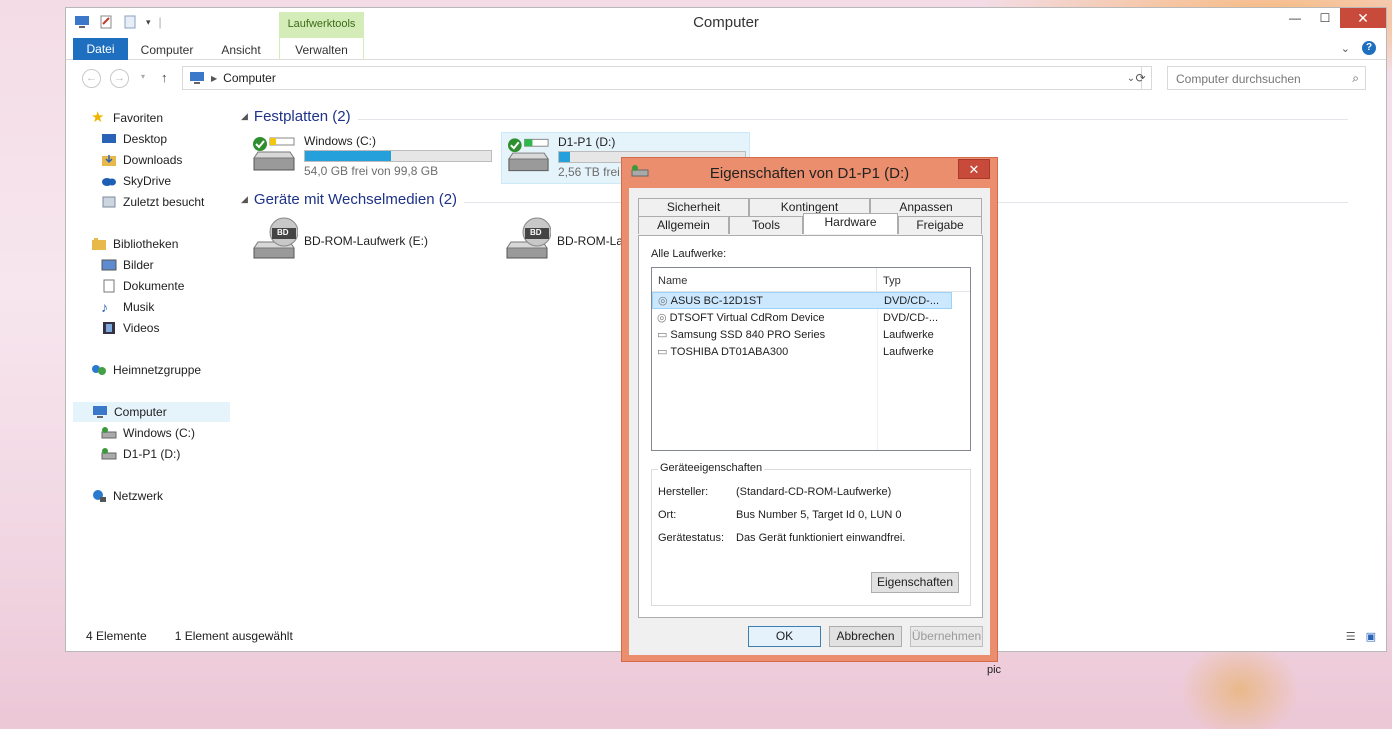  I want to click on manufacturer-row: Hersteller: (Standard-CD-ROM-Laufwerke), so click(775, 492).